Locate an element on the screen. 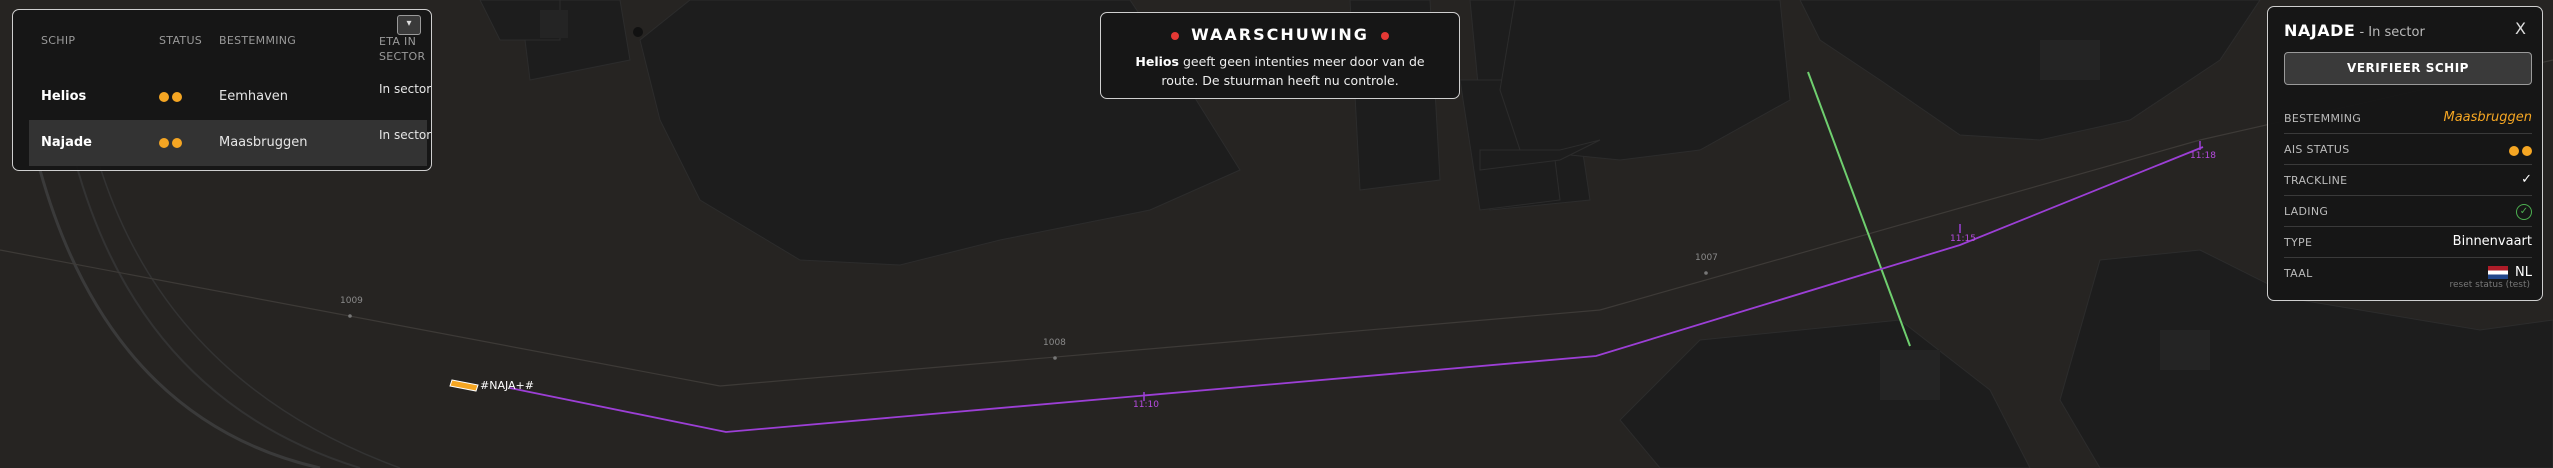 The width and height of the screenshot is (2553, 468). table-row: Najade Maasbruggen In sector is located at coordinates (230, 143).